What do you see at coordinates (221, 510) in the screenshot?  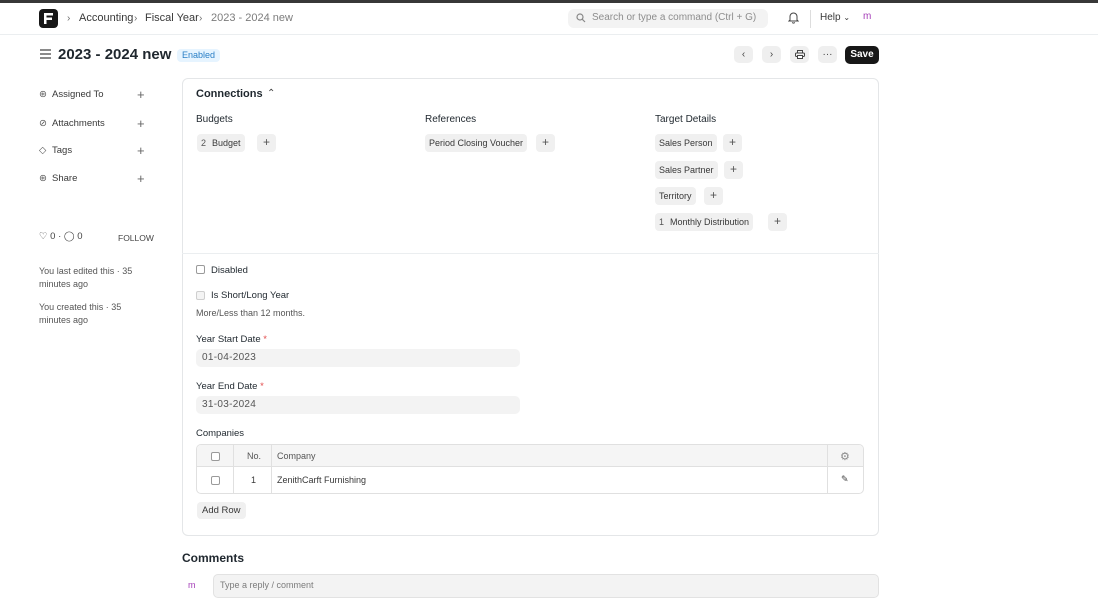 I see `add-row-button: Add Row` at bounding box center [221, 510].